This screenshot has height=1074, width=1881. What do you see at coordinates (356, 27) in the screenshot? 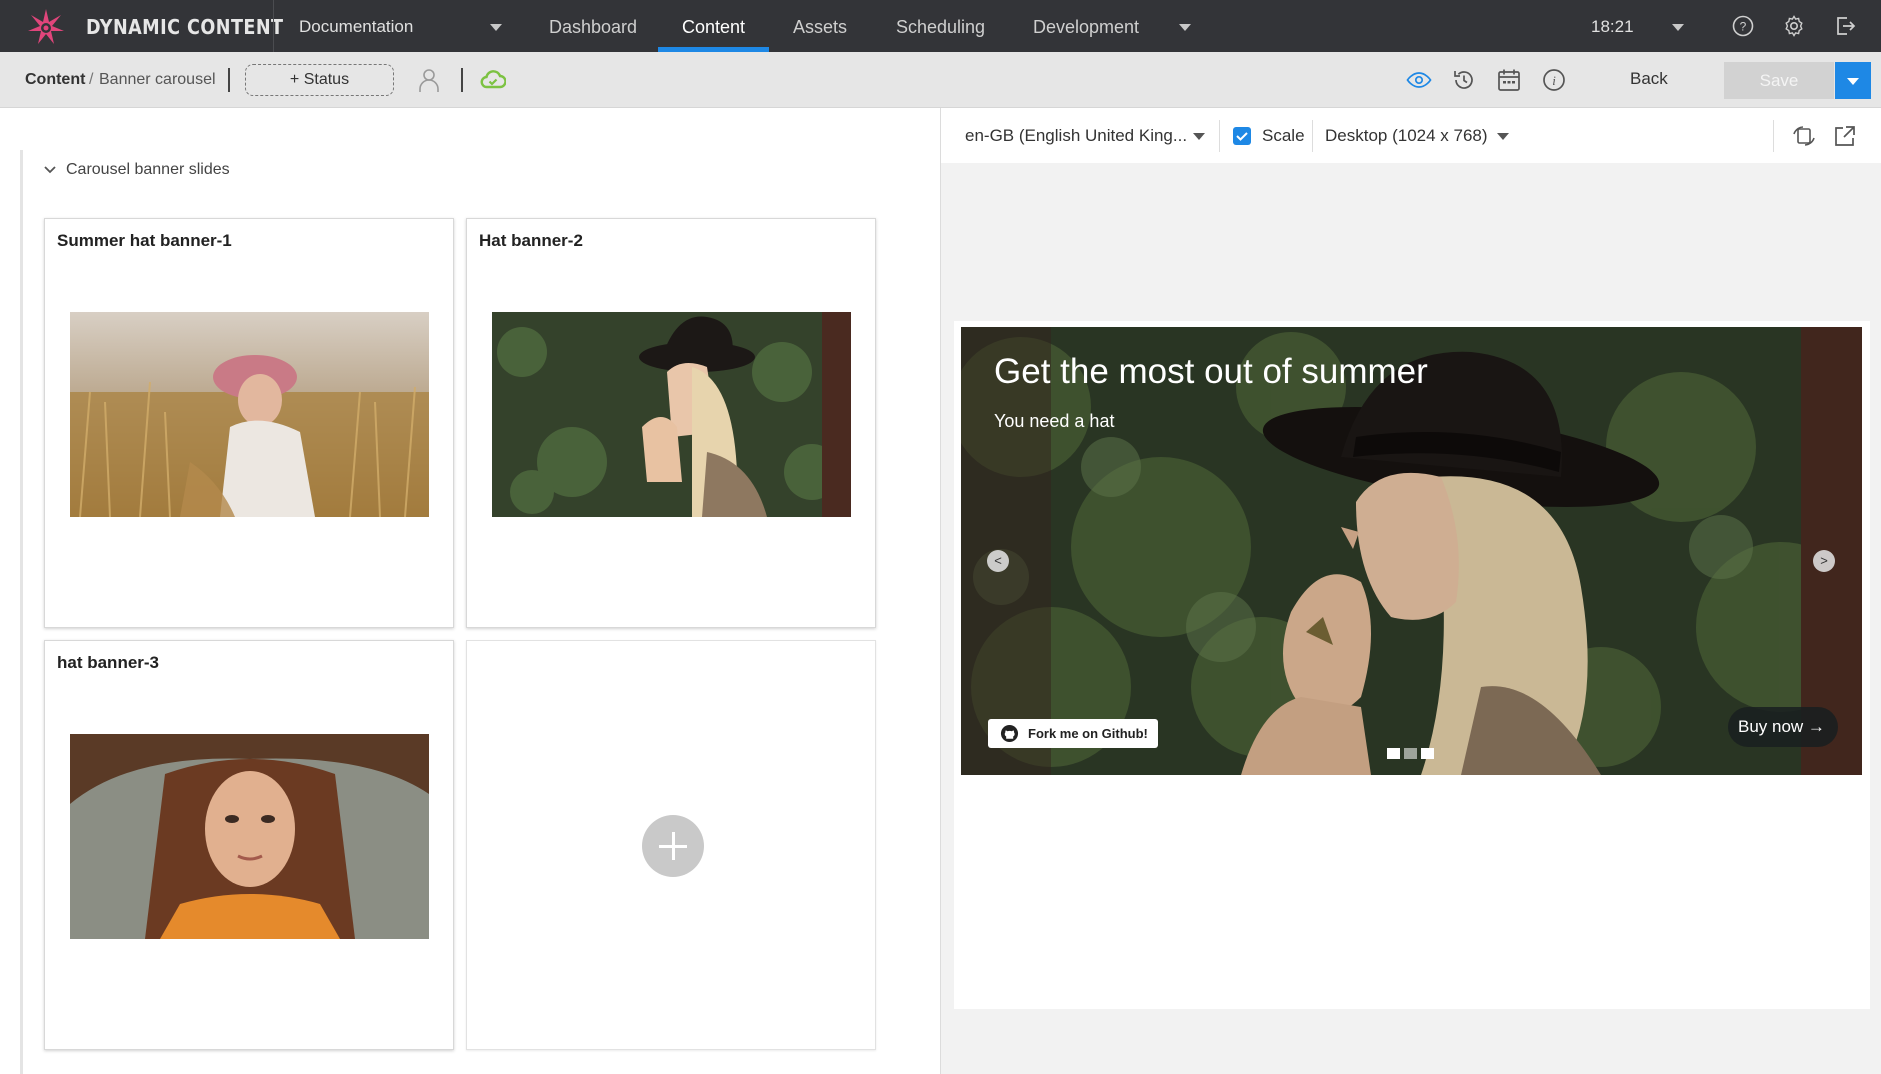
I see `hub-selector: Documentation` at bounding box center [356, 27].